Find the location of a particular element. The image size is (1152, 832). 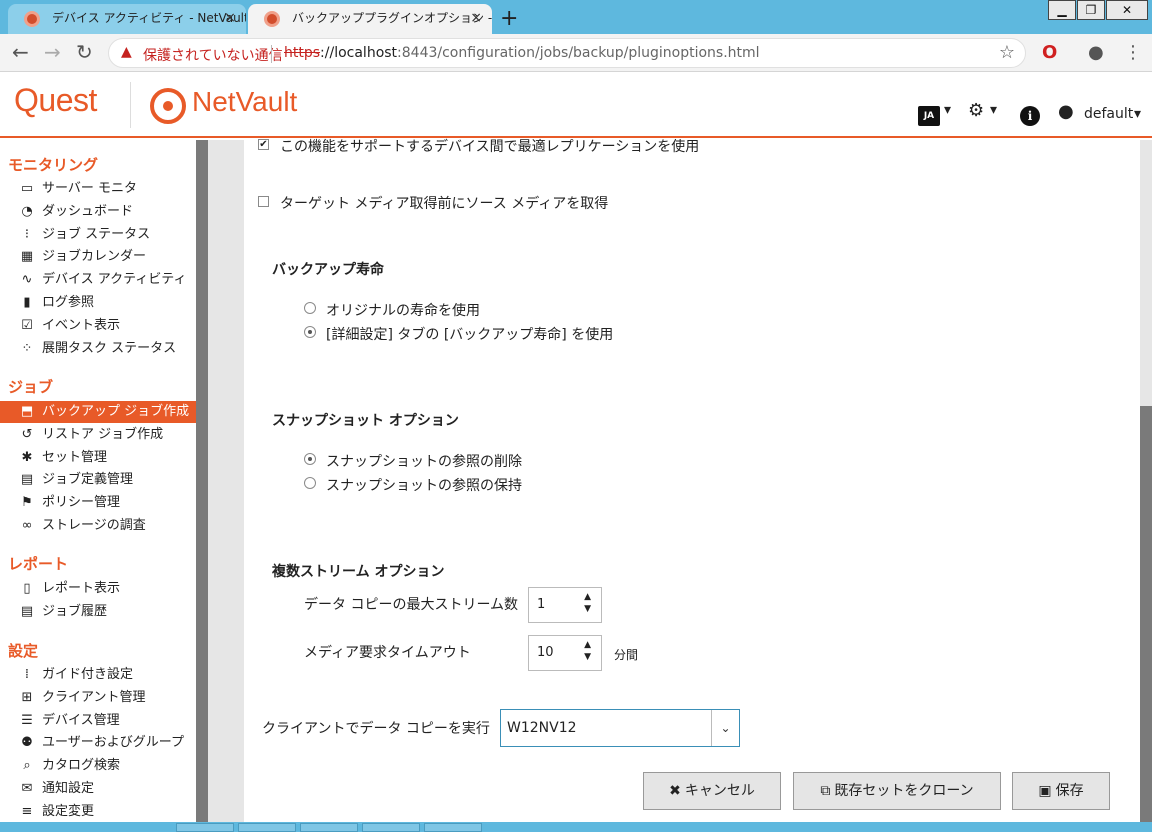

sidebar-item: ∿ デバイス アクティビティ is located at coordinates (98, 280).